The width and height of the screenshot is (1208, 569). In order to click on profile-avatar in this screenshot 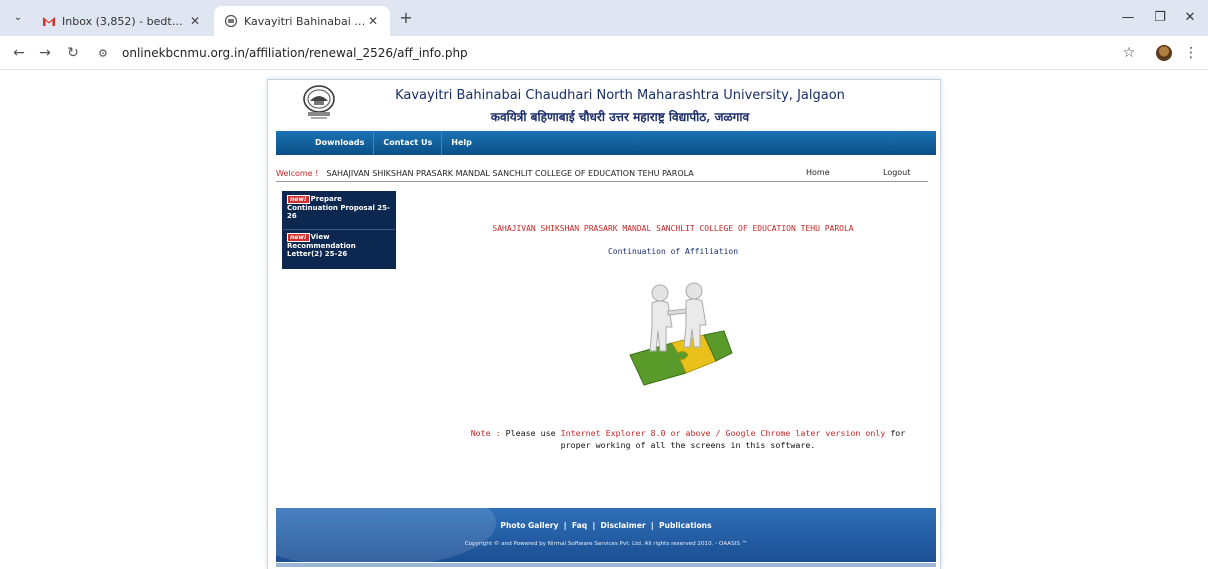, I will do `click(1164, 53)`.